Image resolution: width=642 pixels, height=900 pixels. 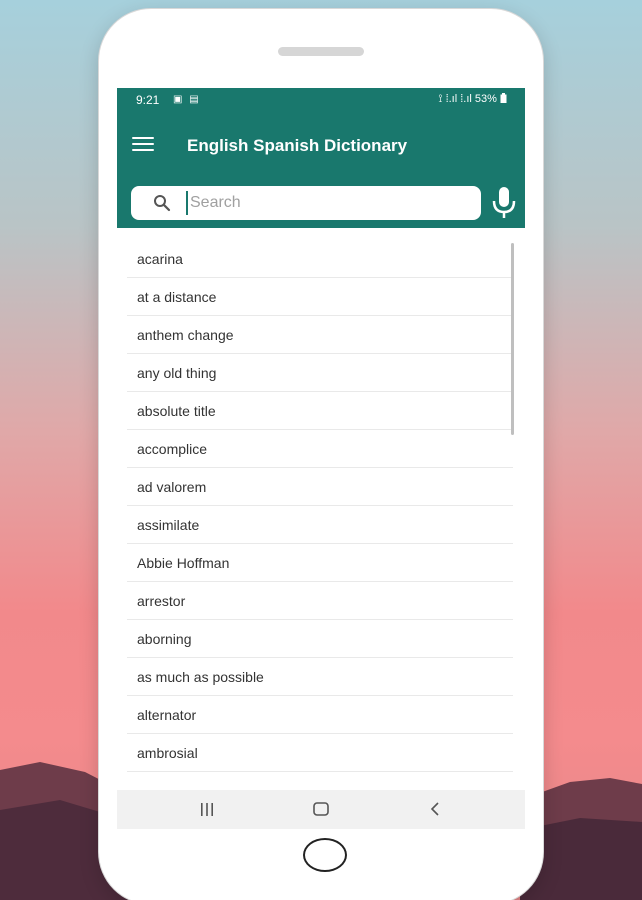 What do you see at coordinates (162, 203) in the screenshot?
I see `search-icon` at bounding box center [162, 203].